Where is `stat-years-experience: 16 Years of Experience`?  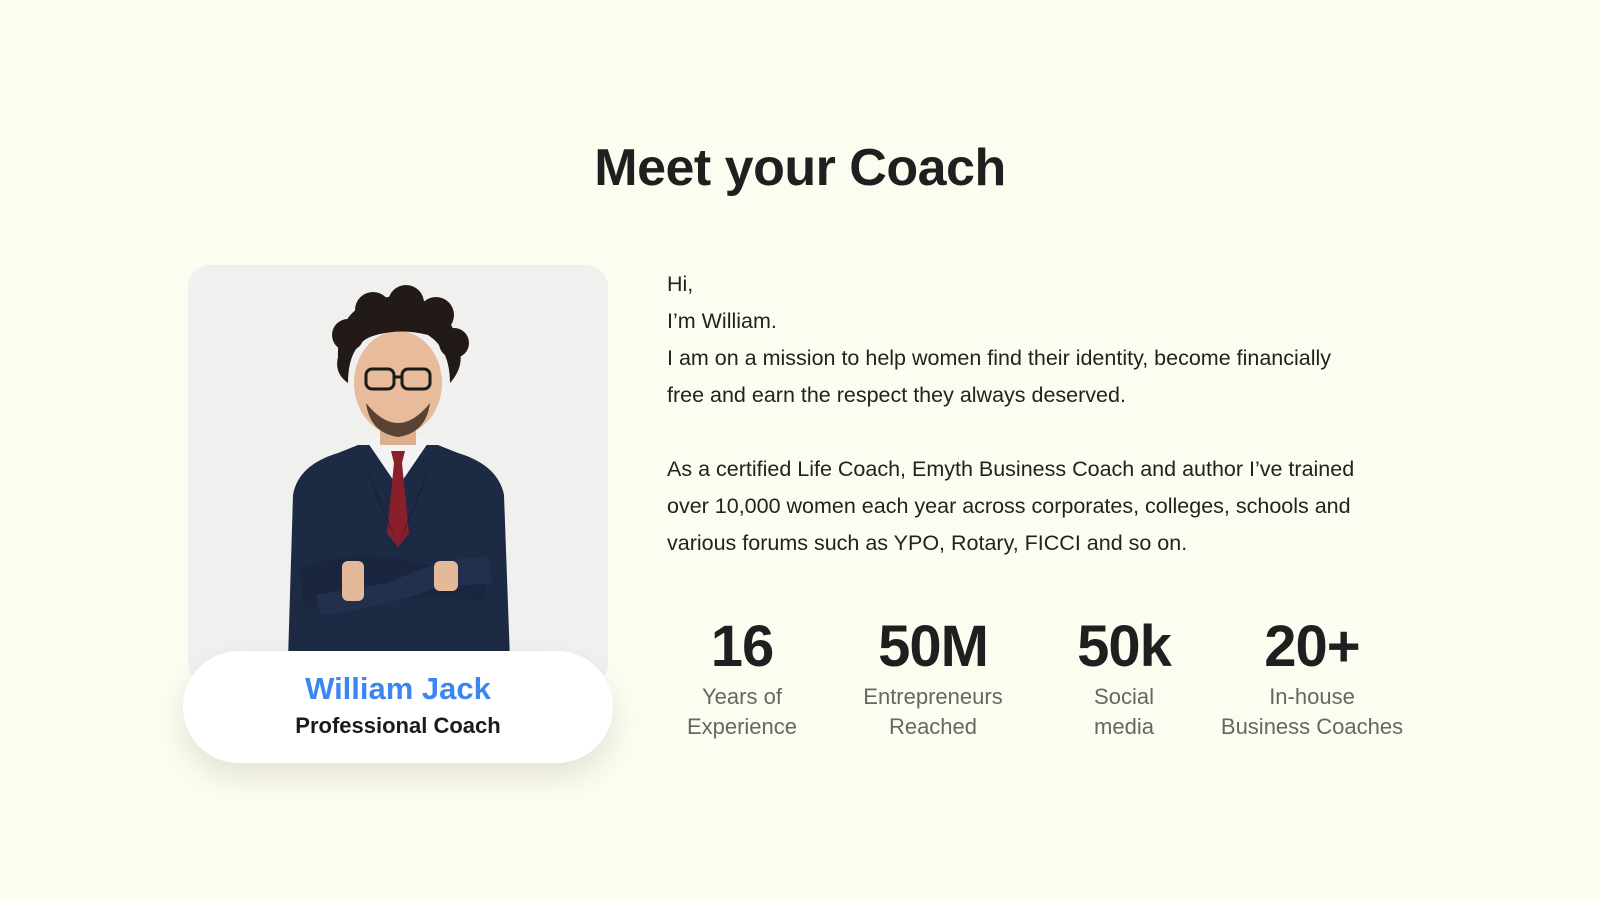
stat-years-experience: 16 Years of Experience is located at coordinates (742, 677).